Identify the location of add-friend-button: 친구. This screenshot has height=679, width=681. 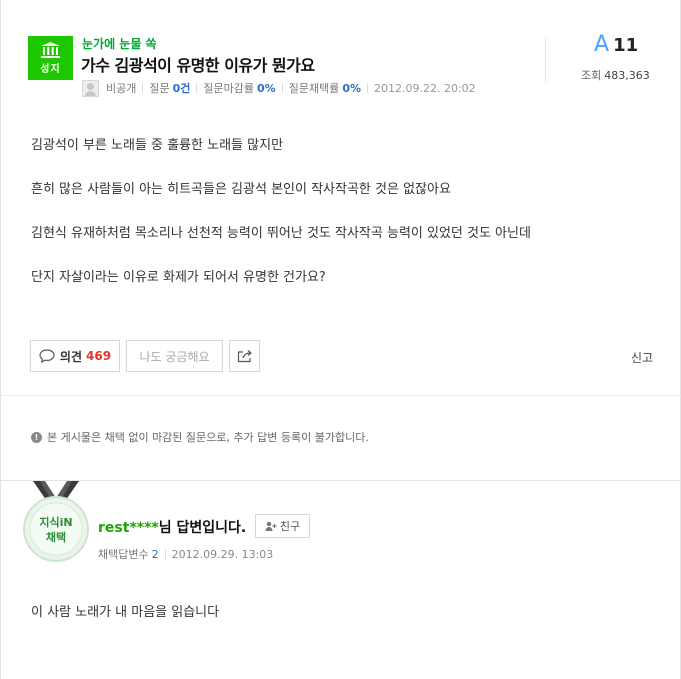
(282, 526).